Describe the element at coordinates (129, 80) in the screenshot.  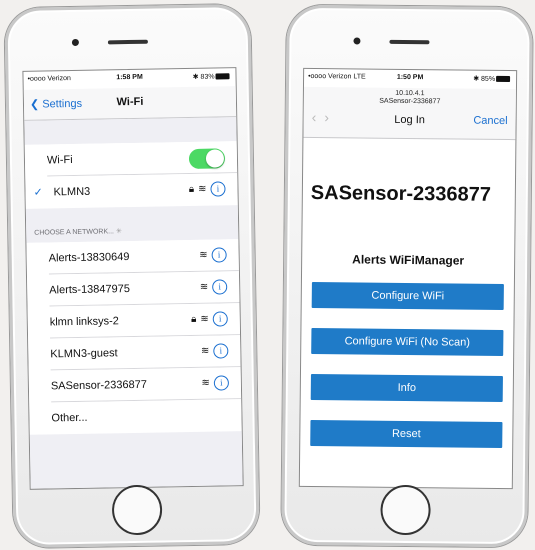
I see `status-bar: •oooo Verizon 1:58 PM ✱ 83%` at that location.